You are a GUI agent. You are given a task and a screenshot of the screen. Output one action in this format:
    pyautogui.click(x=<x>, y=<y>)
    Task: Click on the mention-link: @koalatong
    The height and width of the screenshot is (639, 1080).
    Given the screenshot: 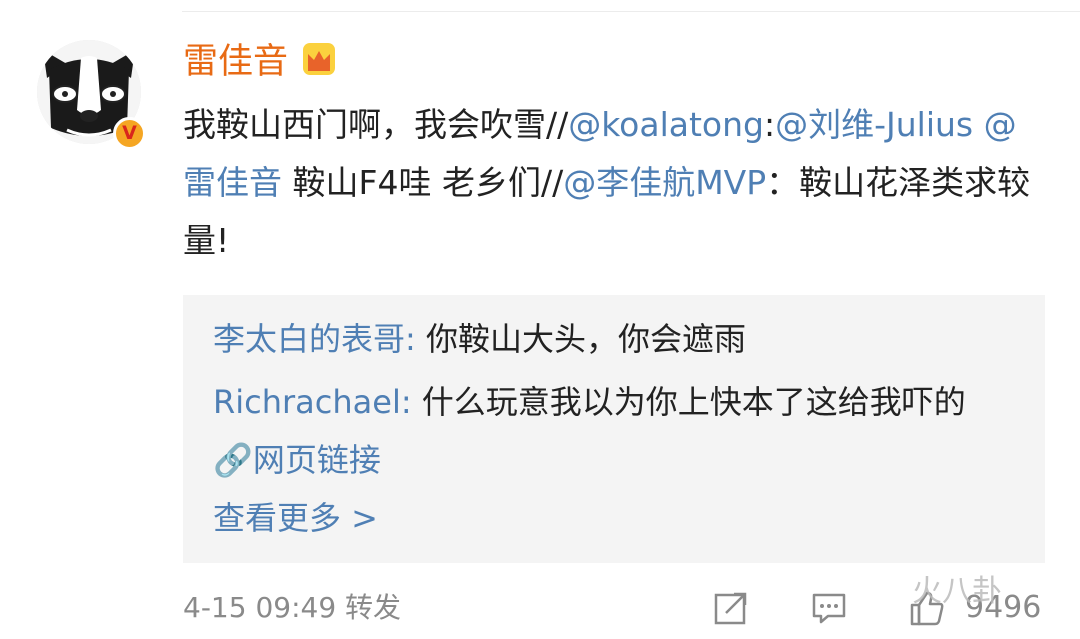 What is the action you would take?
    pyautogui.click(x=666, y=124)
    